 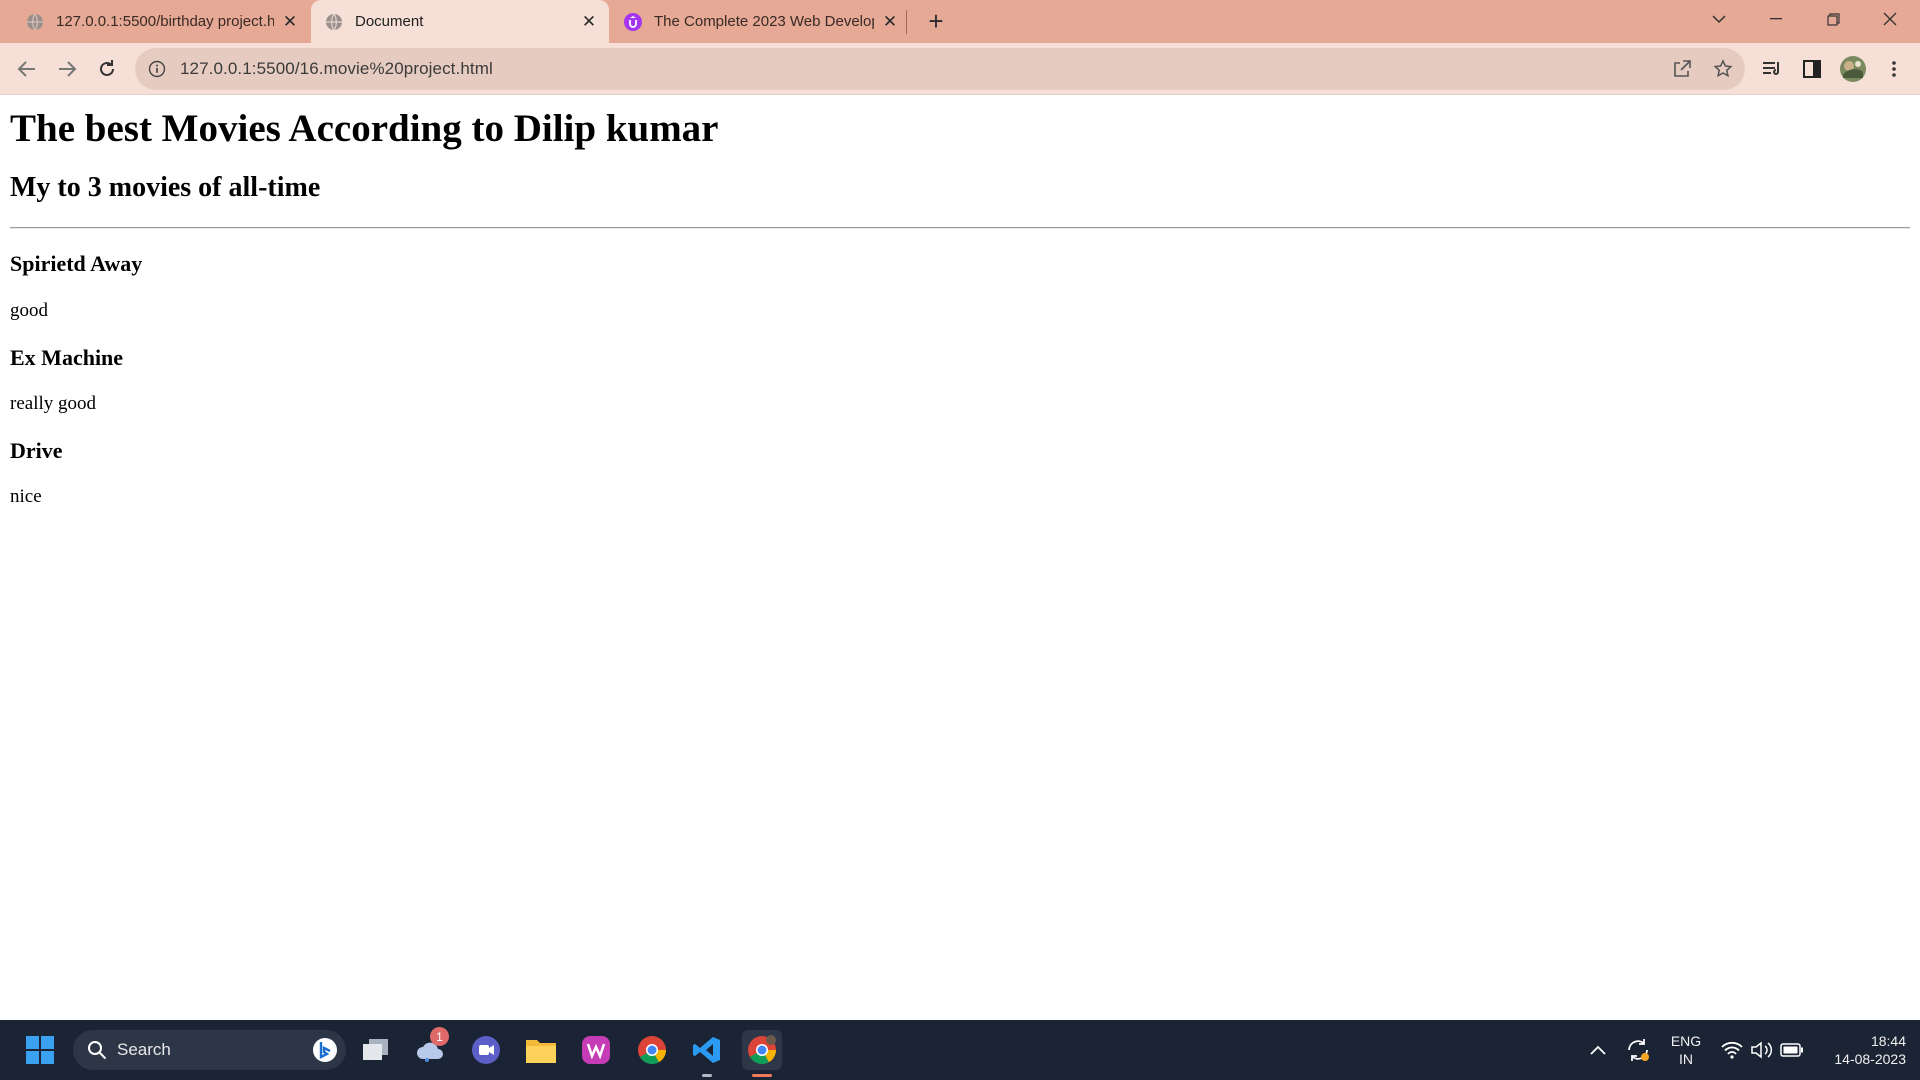 I want to click on new-tab-button: +, so click(x=936, y=21).